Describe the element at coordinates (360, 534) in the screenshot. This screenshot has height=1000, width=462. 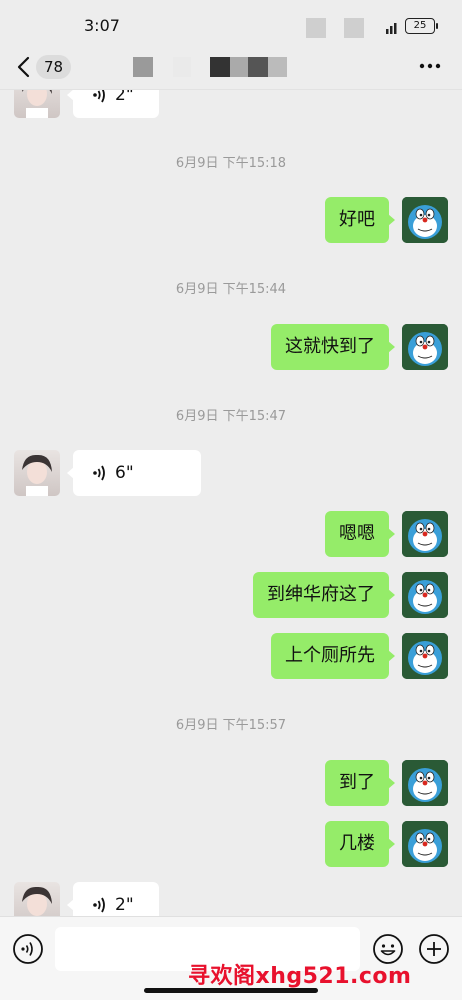
I see `text-message: 嗯嗯` at that location.